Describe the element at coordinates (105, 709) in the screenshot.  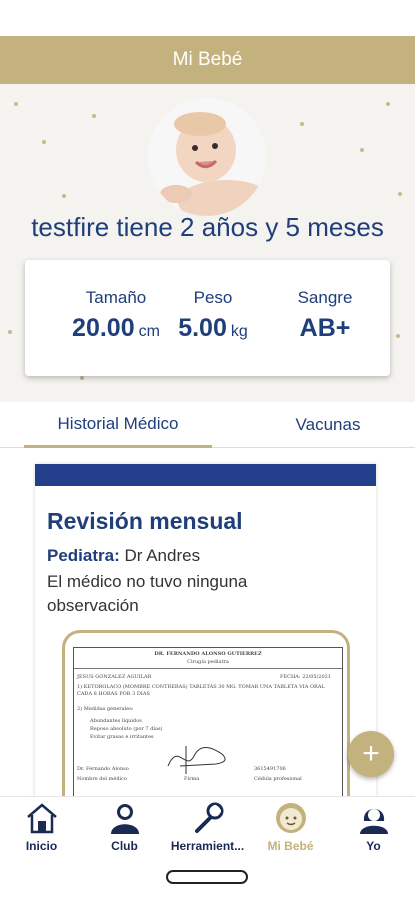
I see `doc-general: 2) Medidas generales:` at that location.